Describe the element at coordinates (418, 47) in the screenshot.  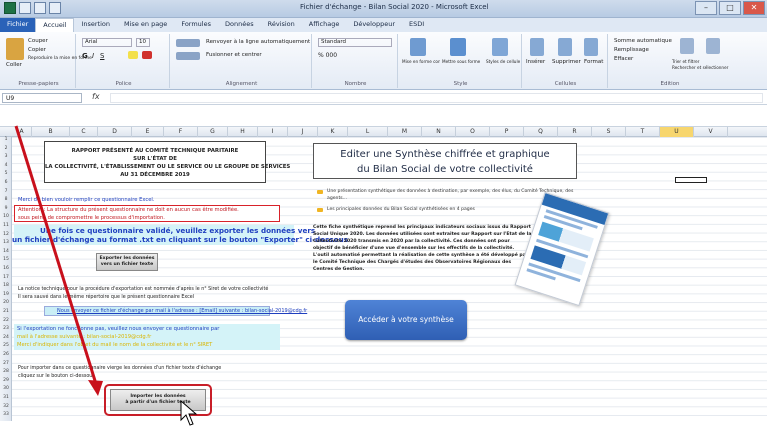
I see `conditional-format-icon` at that location.